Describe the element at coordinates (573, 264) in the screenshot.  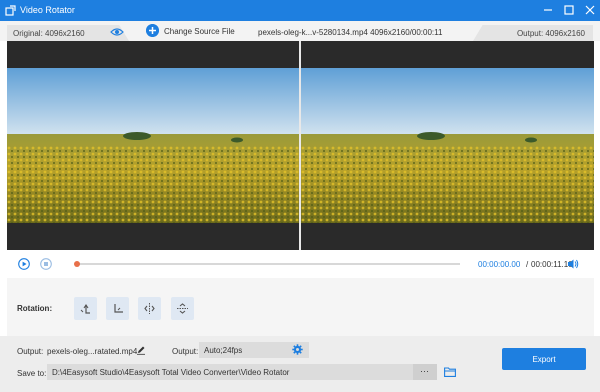
I see `volume-icon` at that location.